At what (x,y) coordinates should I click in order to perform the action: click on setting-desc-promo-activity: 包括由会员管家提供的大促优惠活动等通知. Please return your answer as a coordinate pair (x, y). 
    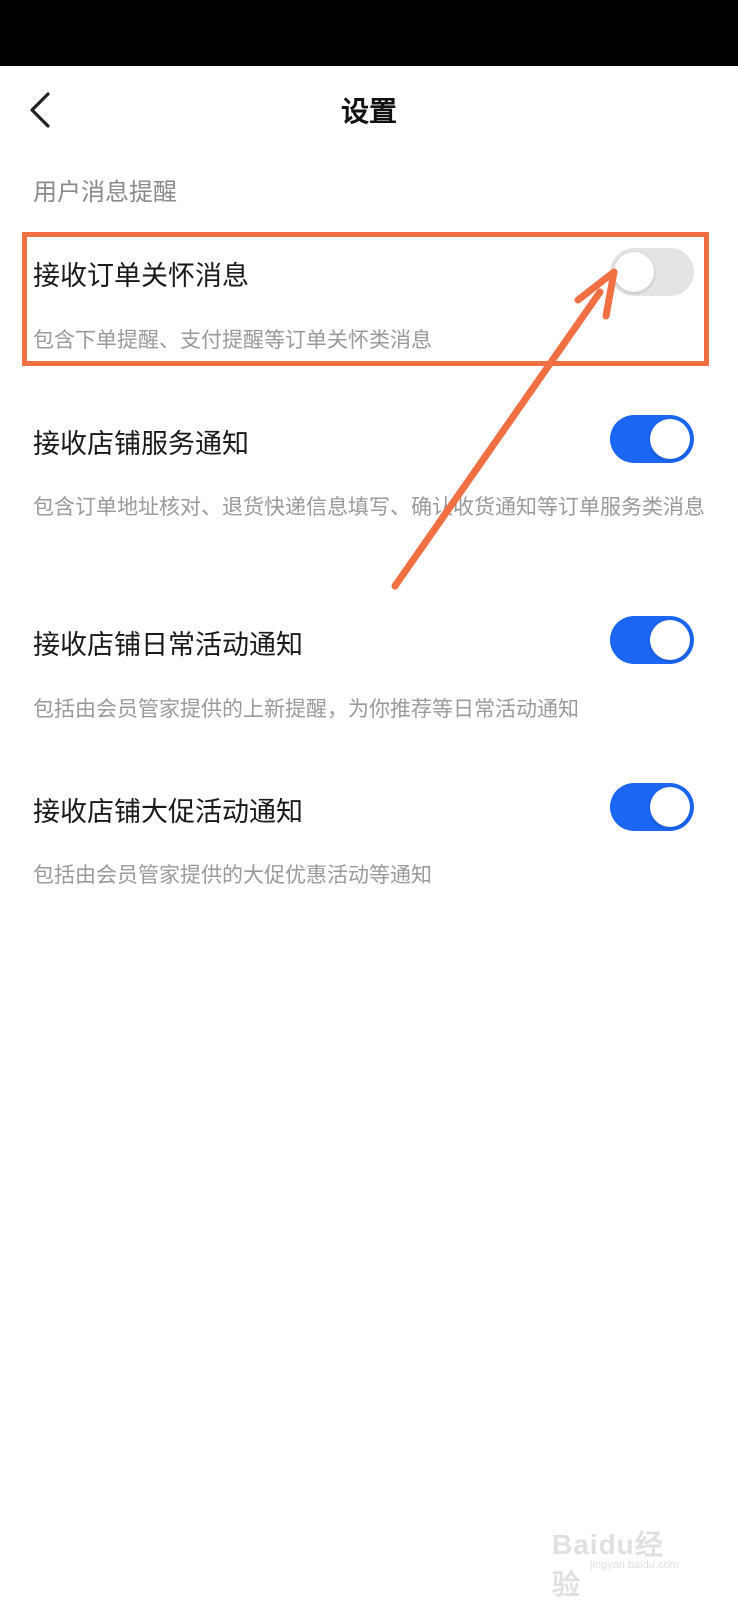
    Looking at the image, I should click on (232, 875).